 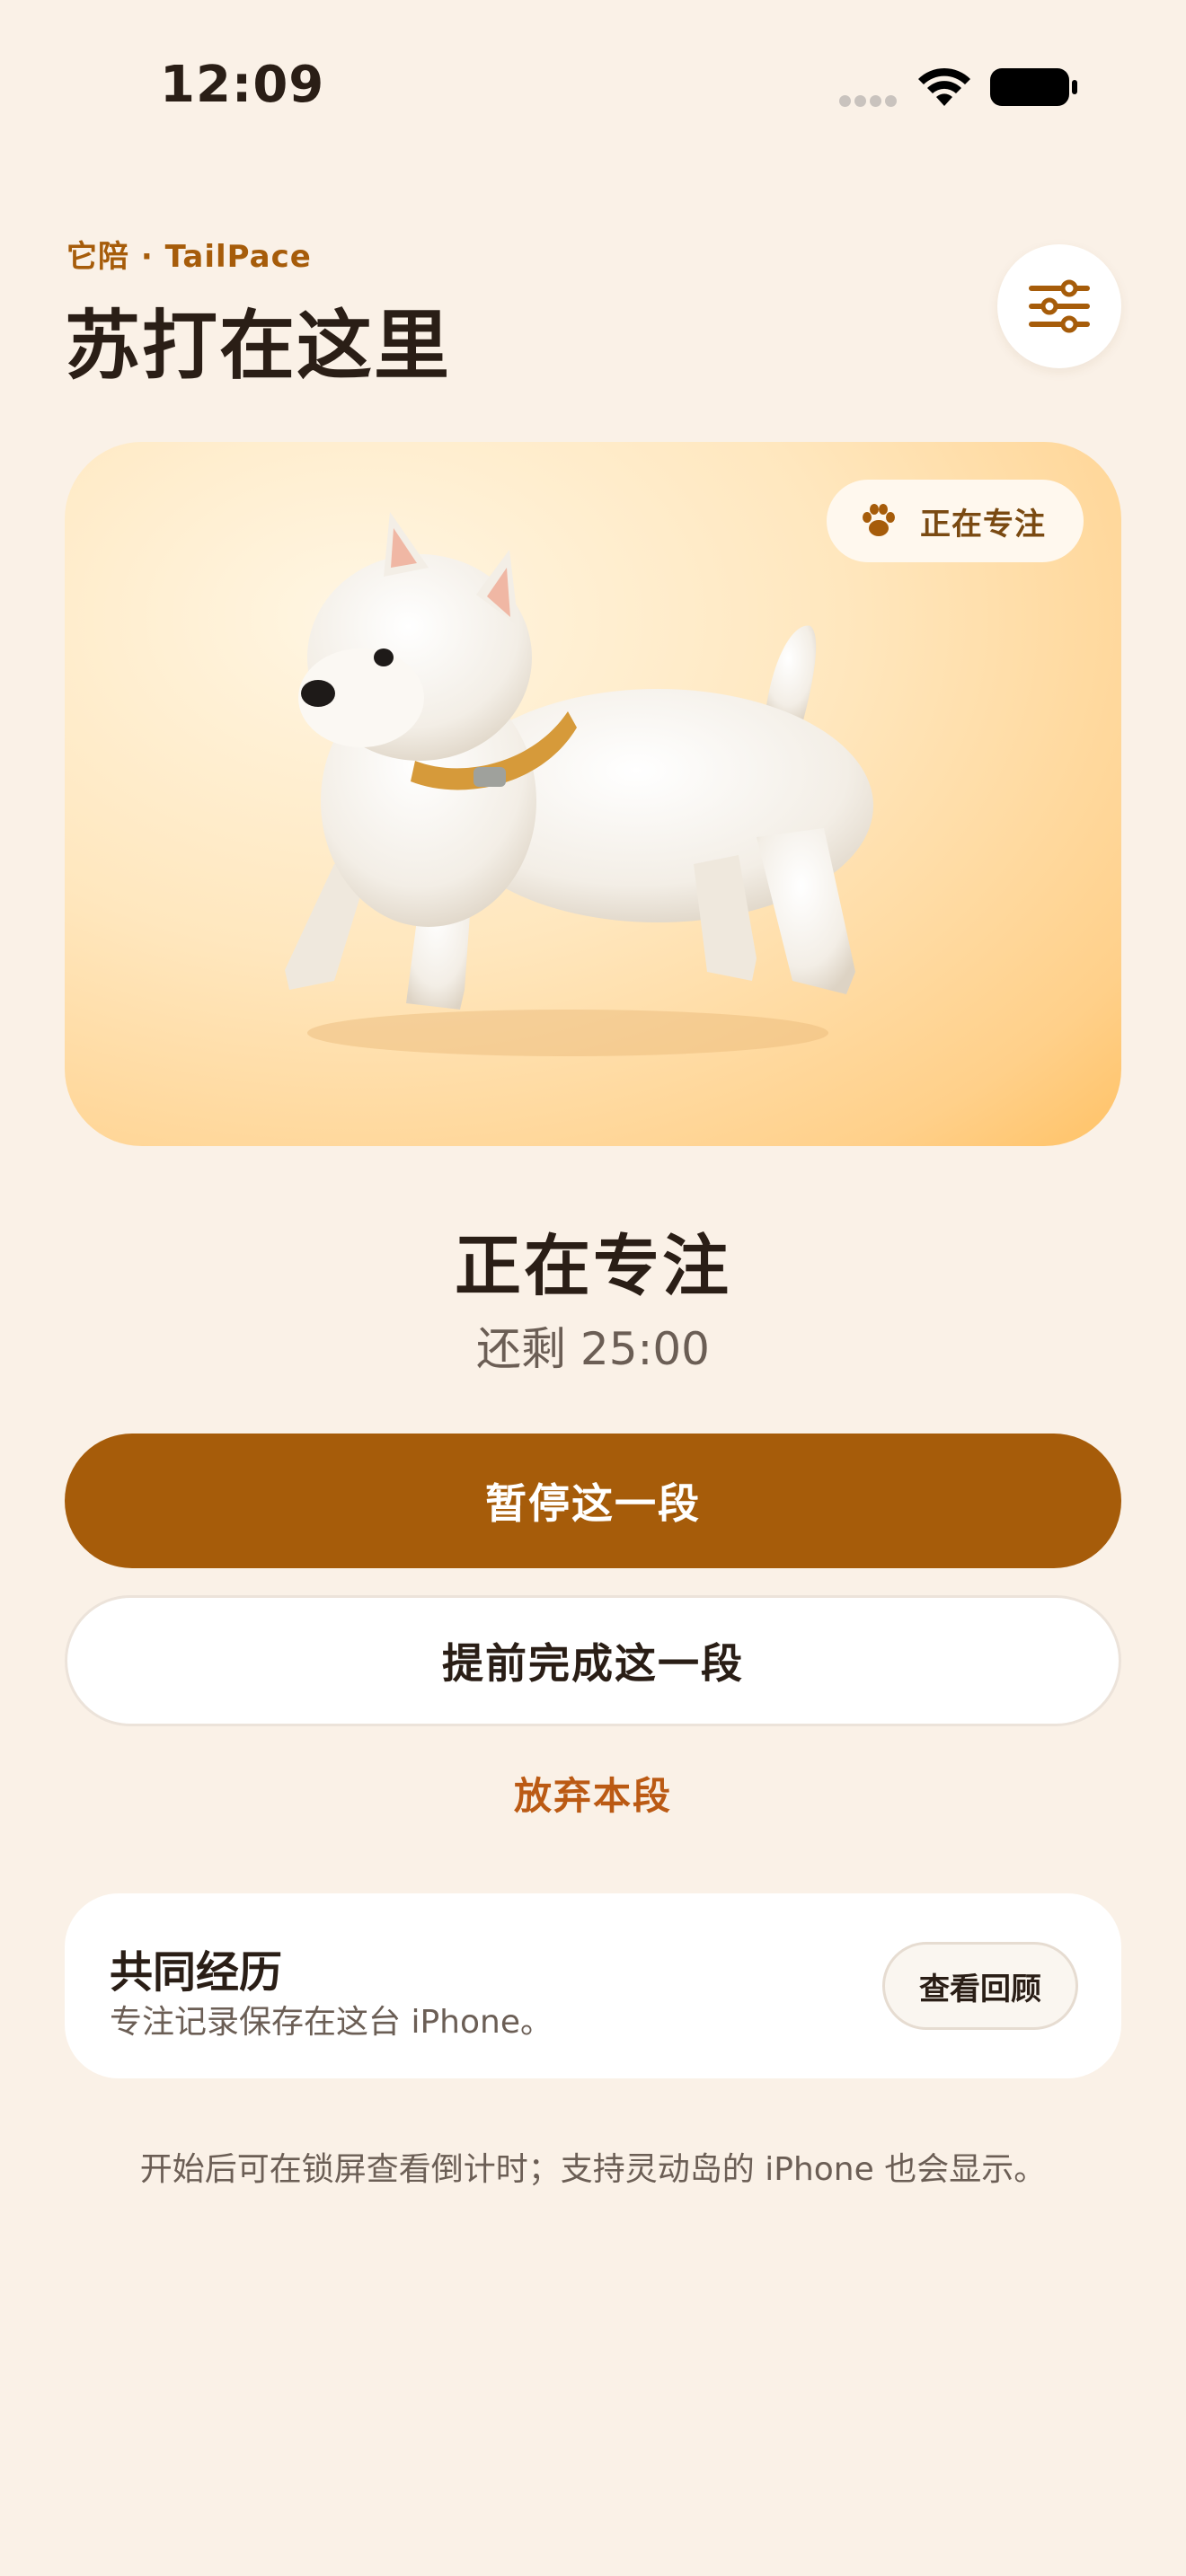 I want to click on status-time: 12:09, so click(x=242, y=85).